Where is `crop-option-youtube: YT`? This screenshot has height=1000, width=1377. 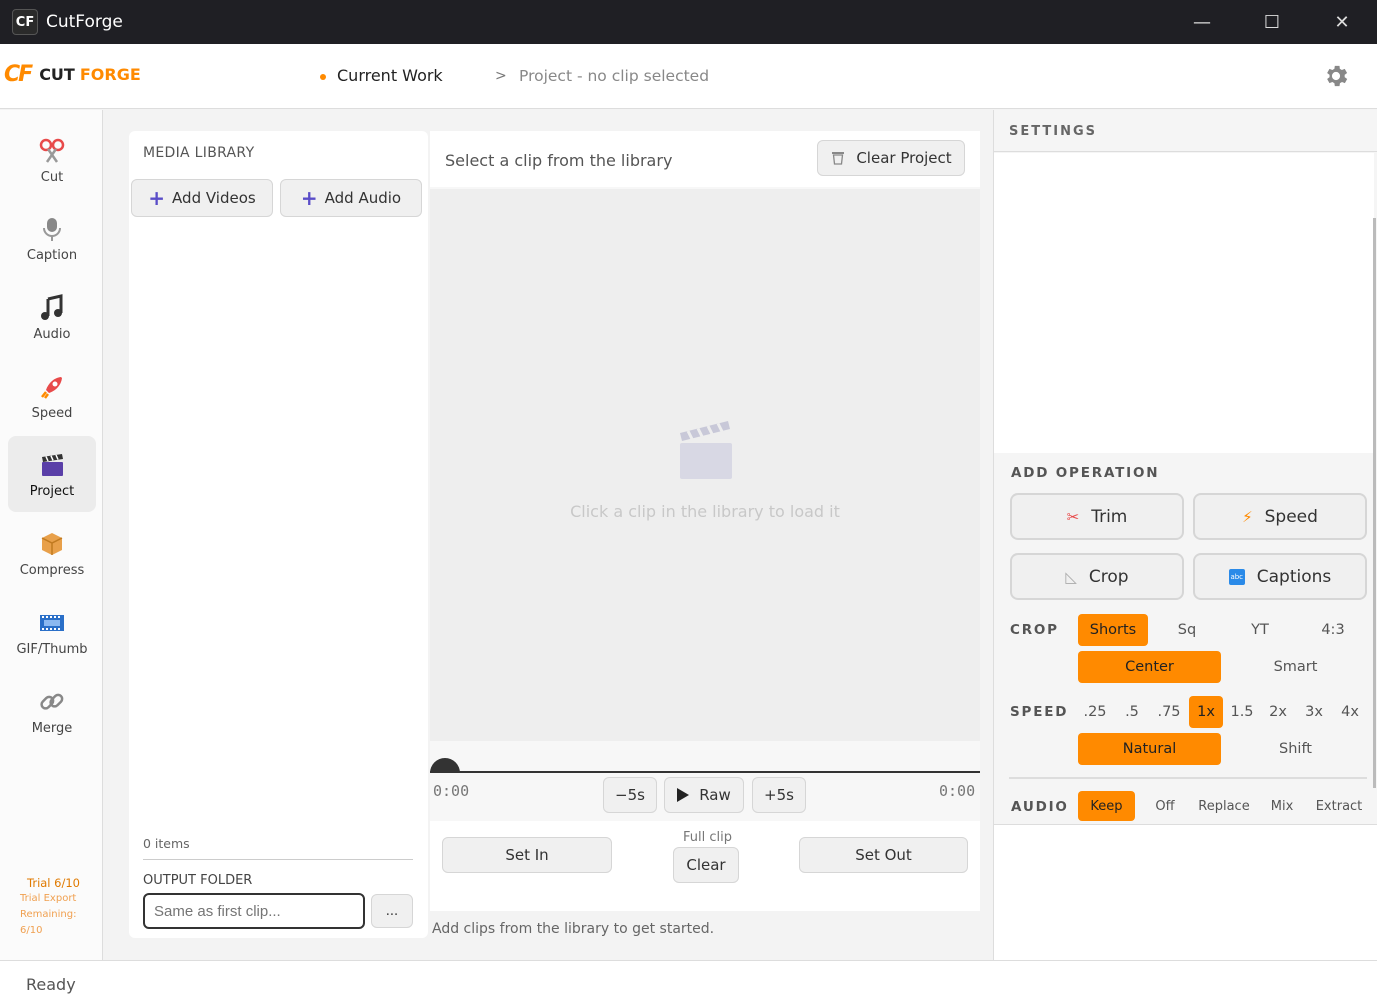 crop-option-youtube: YT is located at coordinates (1260, 630).